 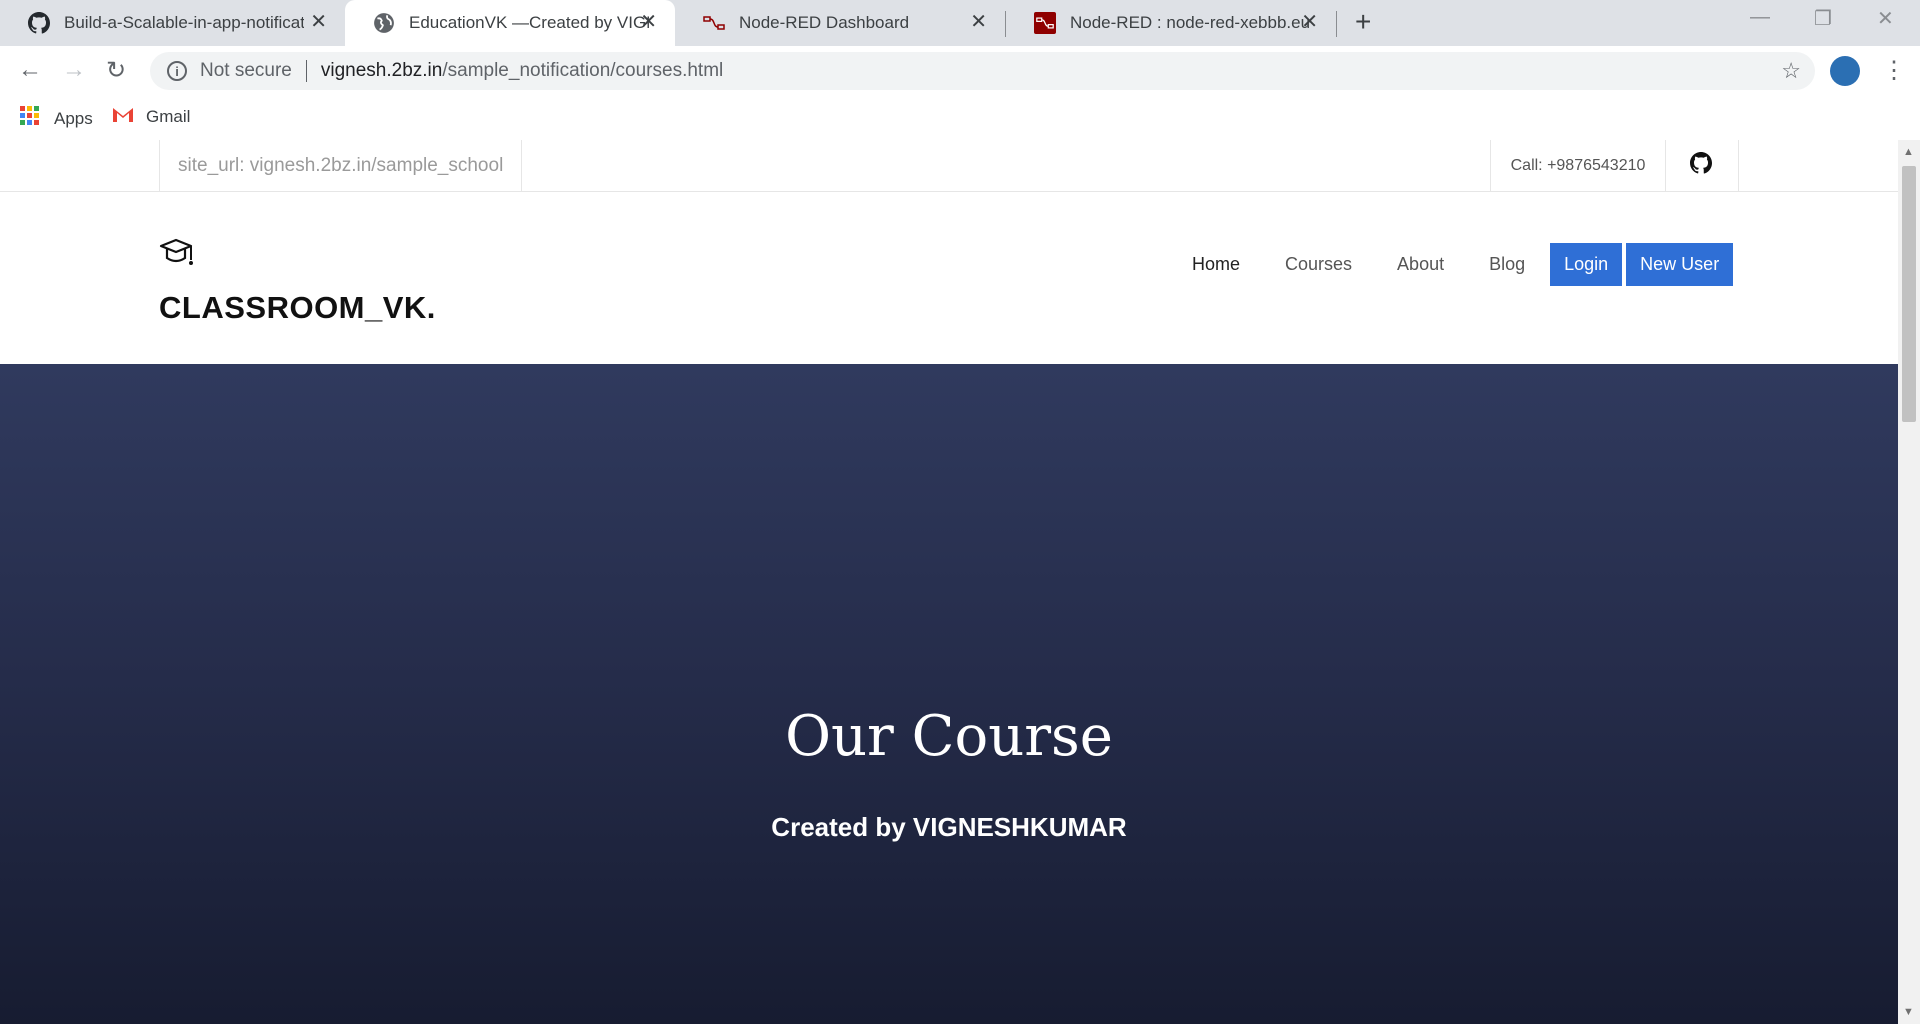 What do you see at coordinates (306, 71) in the screenshot?
I see `omnibox-divider` at bounding box center [306, 71].